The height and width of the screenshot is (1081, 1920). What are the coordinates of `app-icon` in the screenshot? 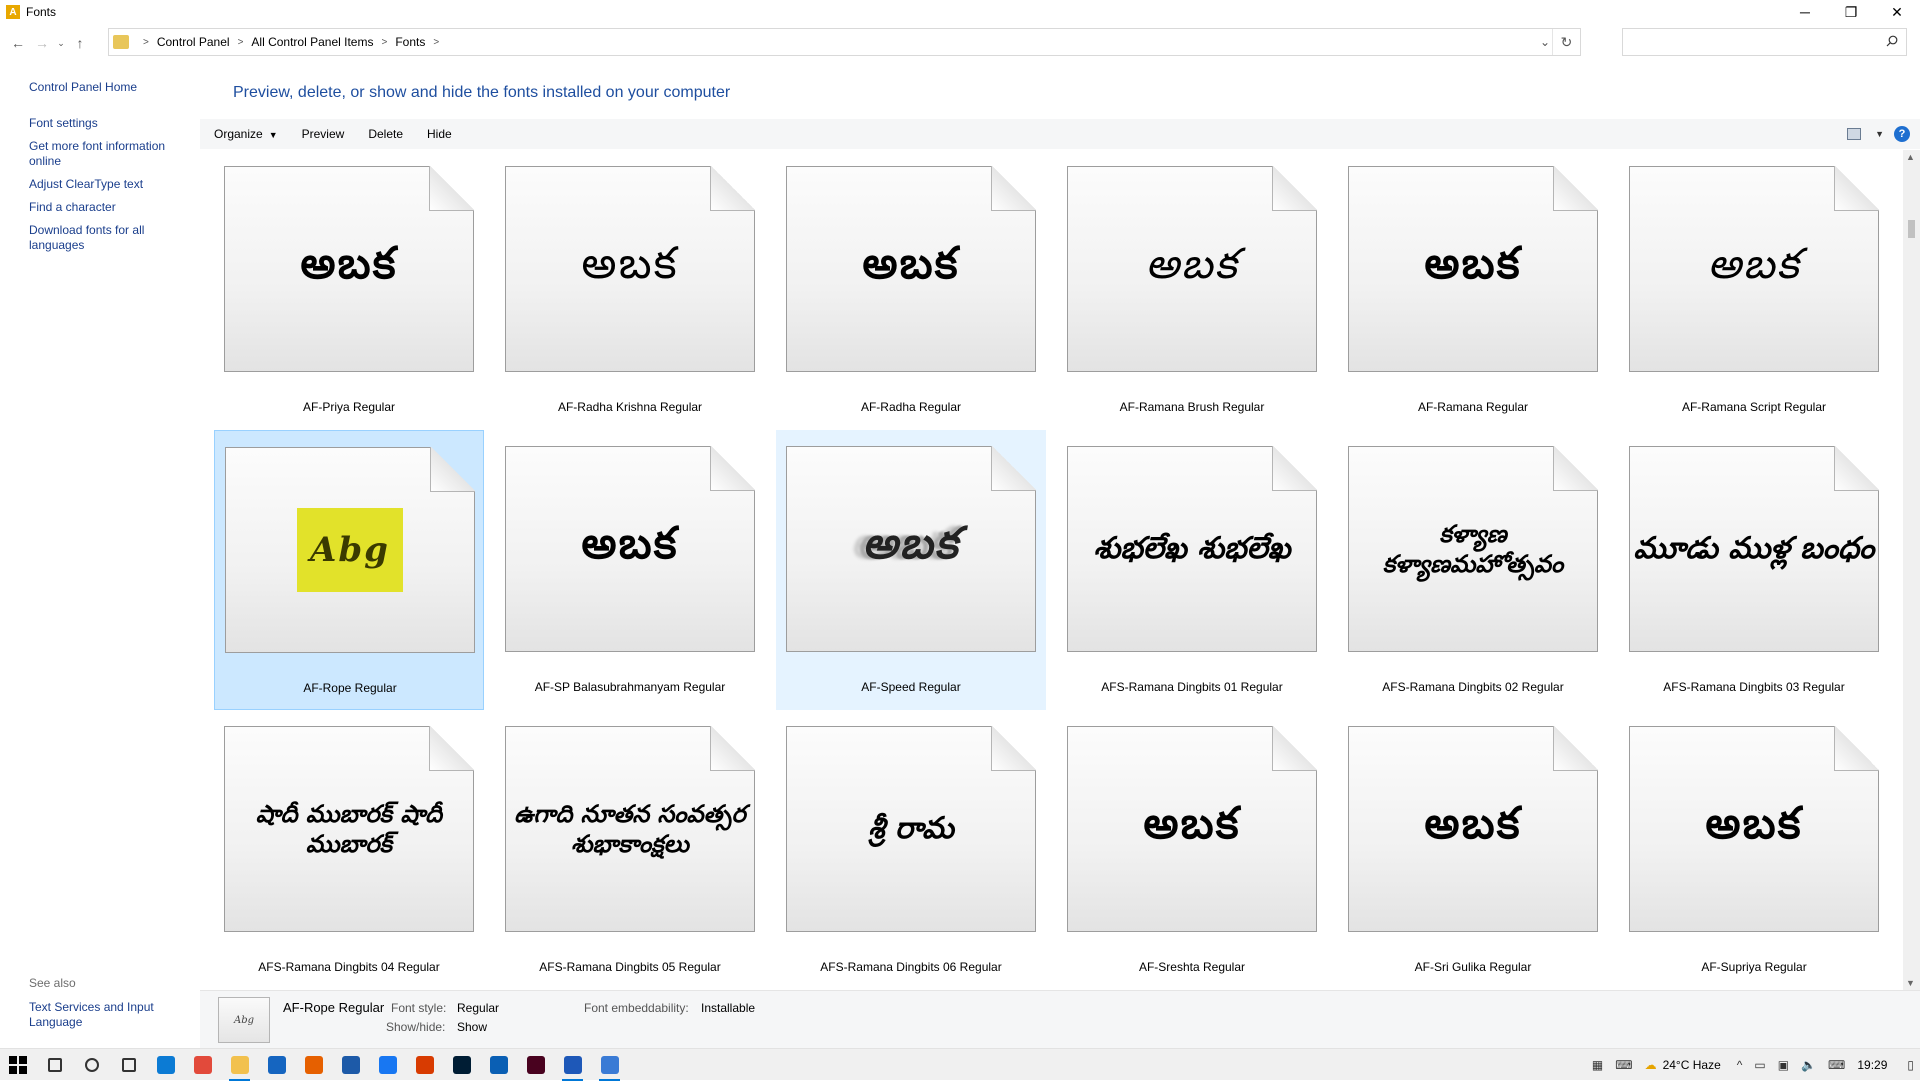 It's located at (498, 1065).